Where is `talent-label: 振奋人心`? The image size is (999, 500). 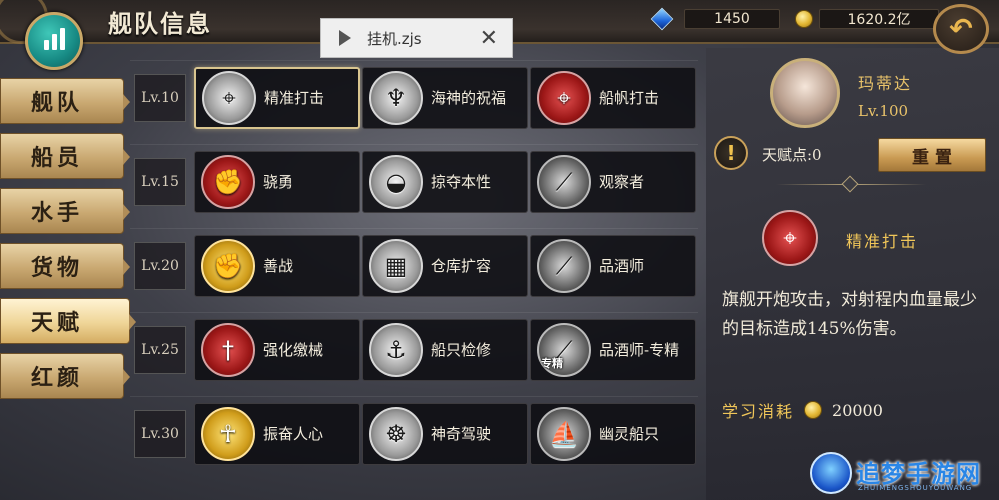 talent-label: 振奋人心 is located at coordinates (293, 433).